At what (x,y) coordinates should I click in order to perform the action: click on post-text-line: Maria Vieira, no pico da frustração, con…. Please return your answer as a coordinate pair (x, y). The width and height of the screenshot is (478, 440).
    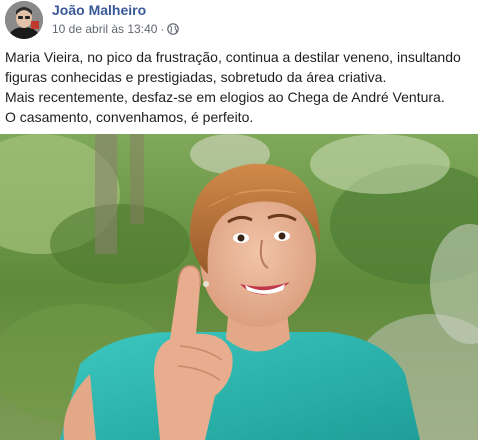
    Looking at the image, I should click on (233, 57).